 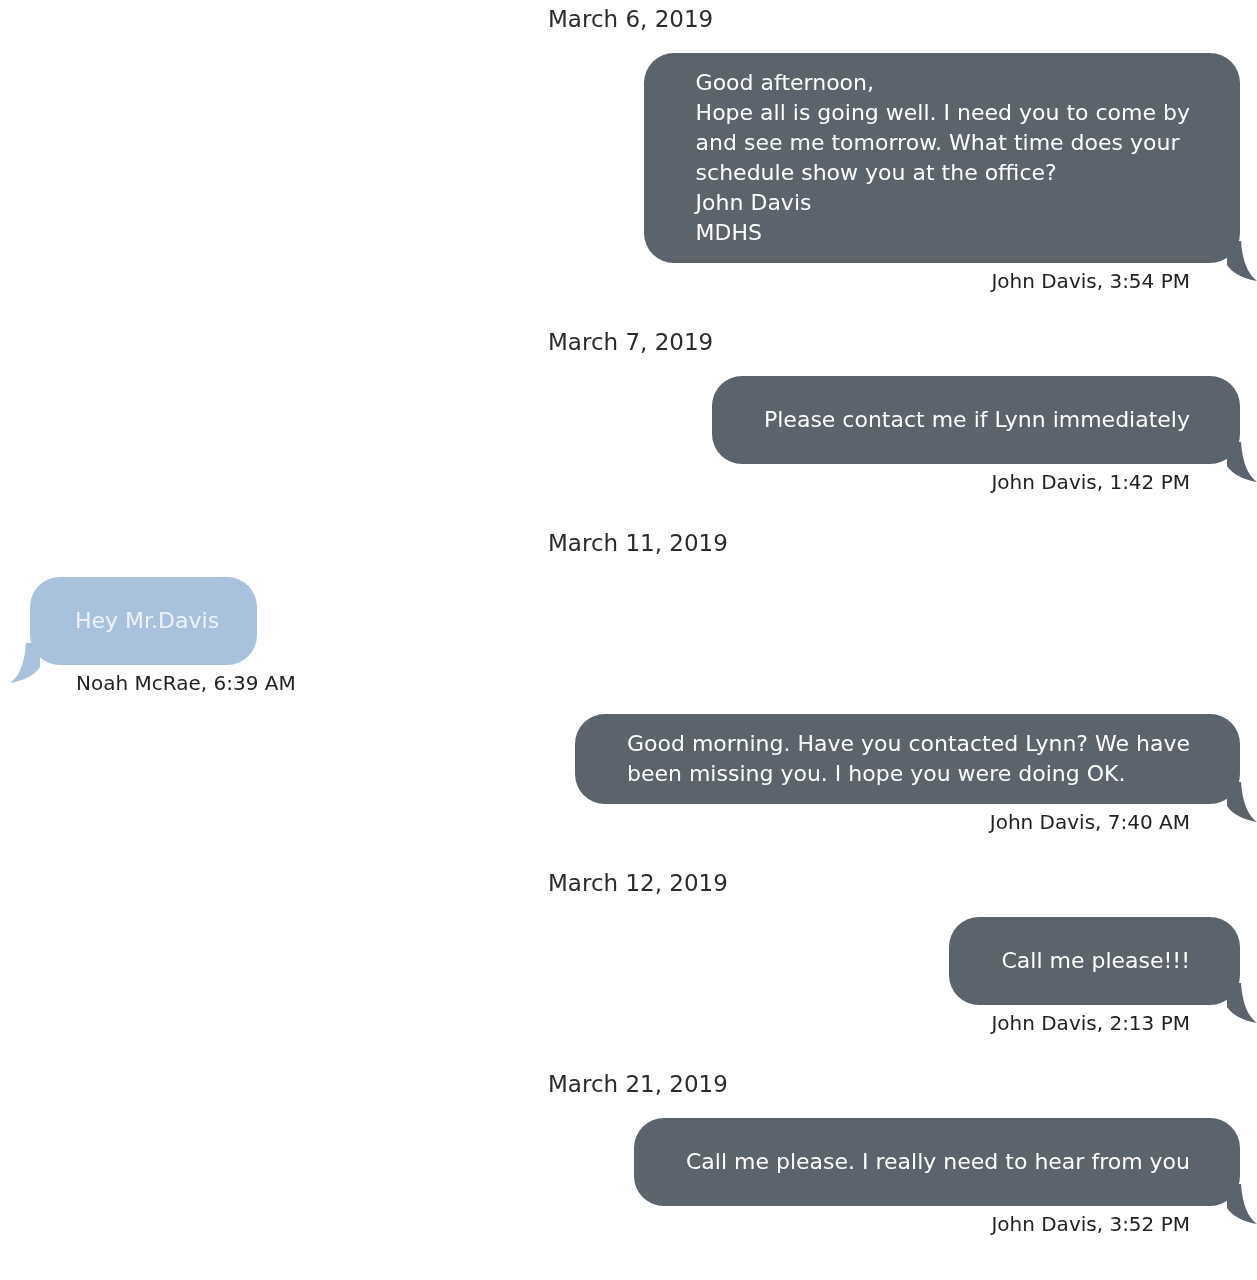 What do you see at coordinates (1090, 482) in the screenshot?
I see `sender-time: John Davis, 1:42 PM` at bounding box center [1090, 482].